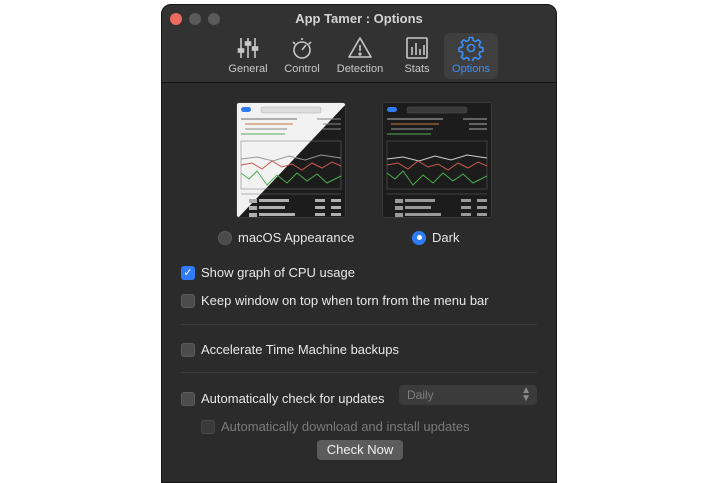  I want to click on auto-check-updates-label: Automatically check for updates, so click(293, 398).